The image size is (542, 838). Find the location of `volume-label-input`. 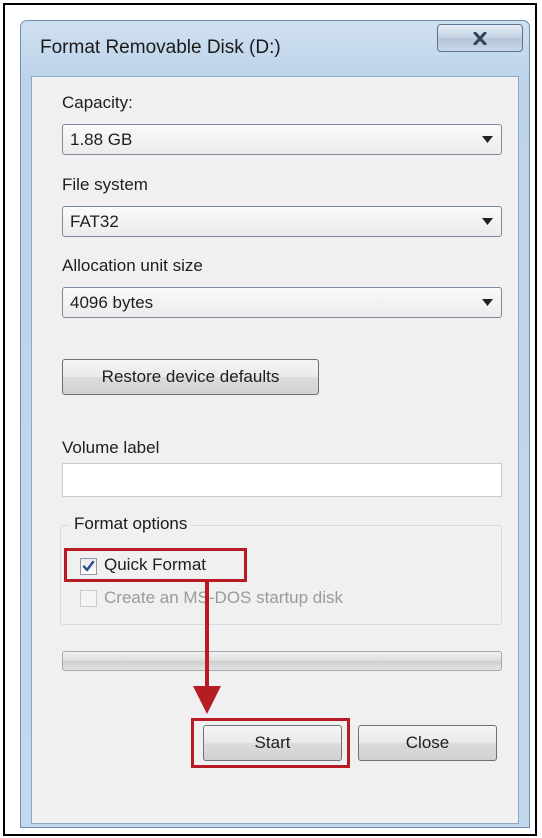

volume-label-input is located at coordinates (282, 480).